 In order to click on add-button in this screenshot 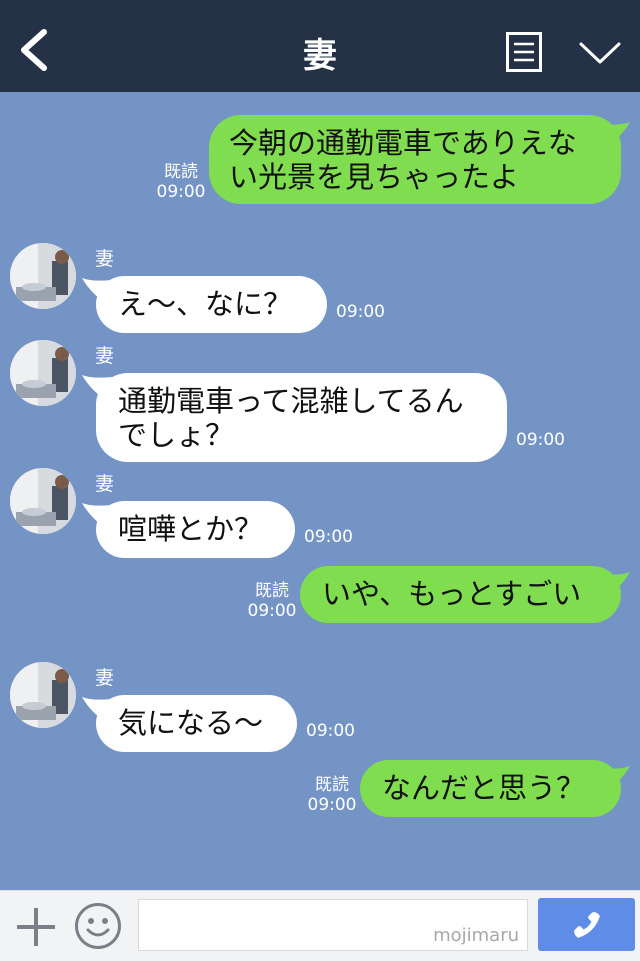, I will do `click(36, 927)`.